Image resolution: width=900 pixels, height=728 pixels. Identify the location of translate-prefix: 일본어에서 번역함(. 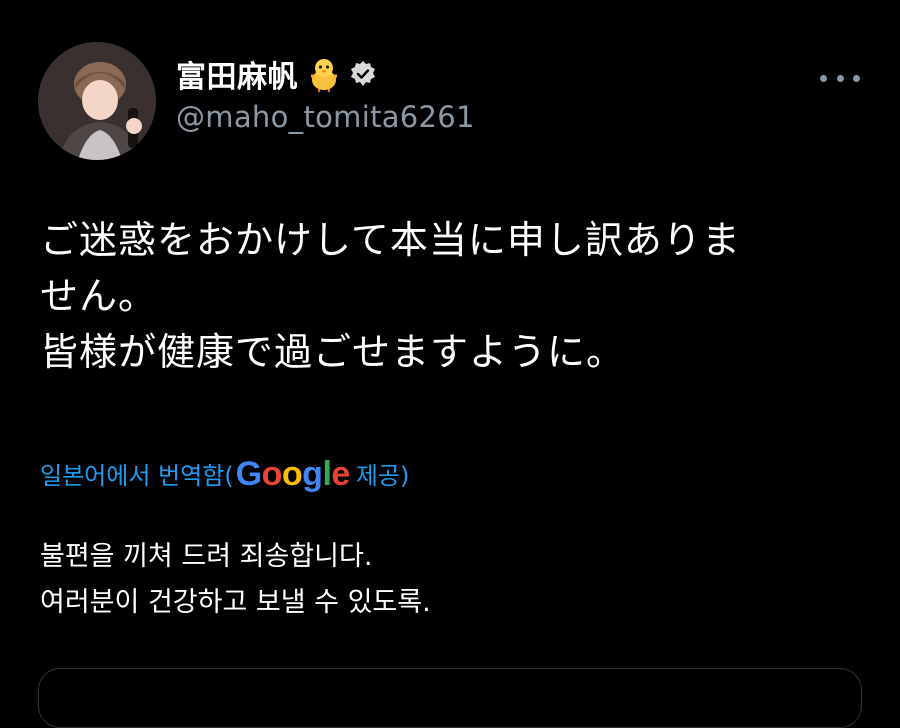
(137, 476).